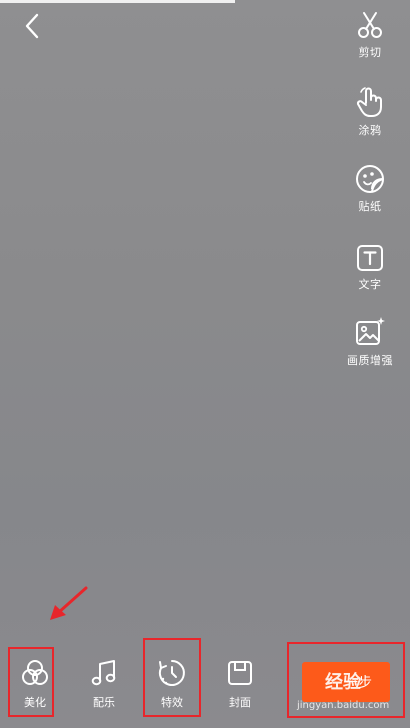 The width and height of the screenshot is (410, 728). Describe the element at coordinates (346, 680) in the screenshot. I see `highlight-next` at that location.